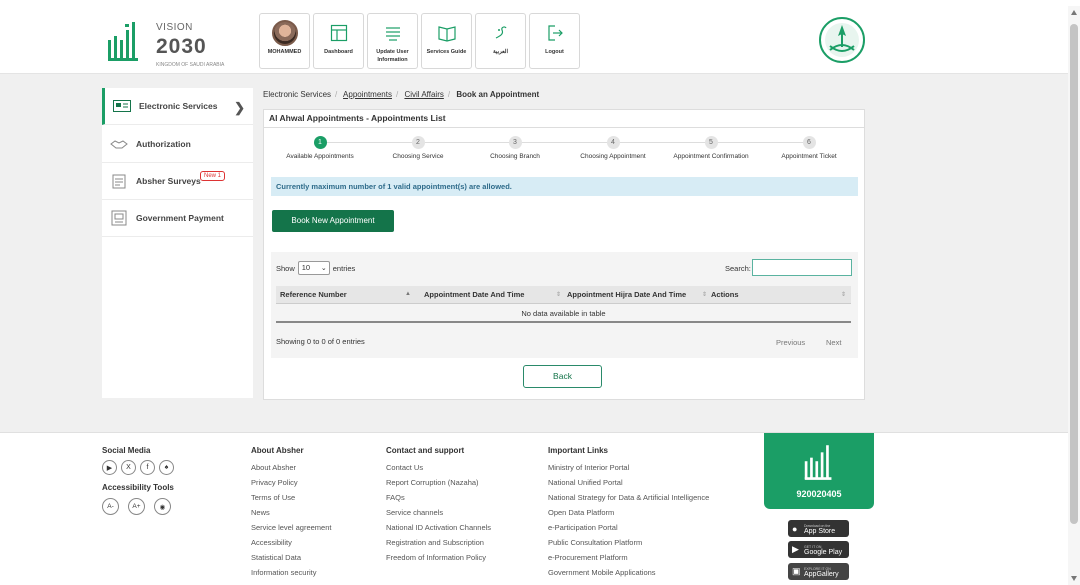  I want to click on footer-link: Freedom of Information Policy, so click(438, 557).